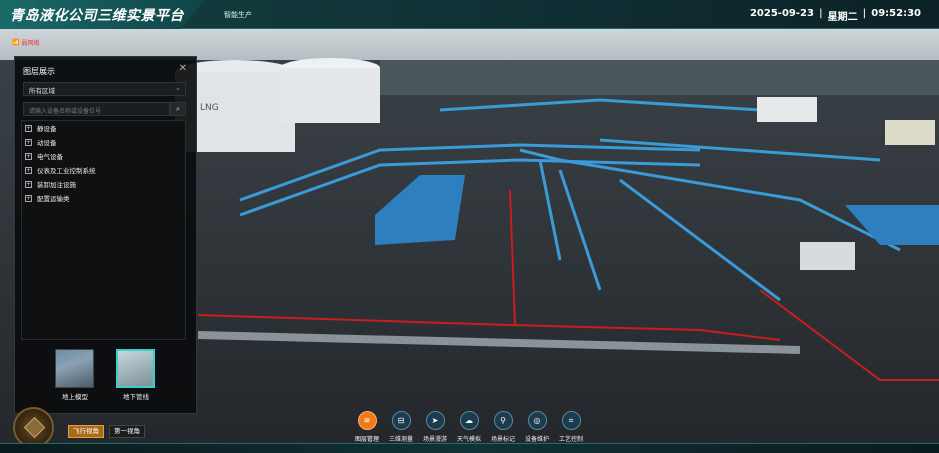 The height and width of the screenshot is (453, 939). I want to click on tool-weather-sim: ☁ 天气模拟, so click(469, 427).